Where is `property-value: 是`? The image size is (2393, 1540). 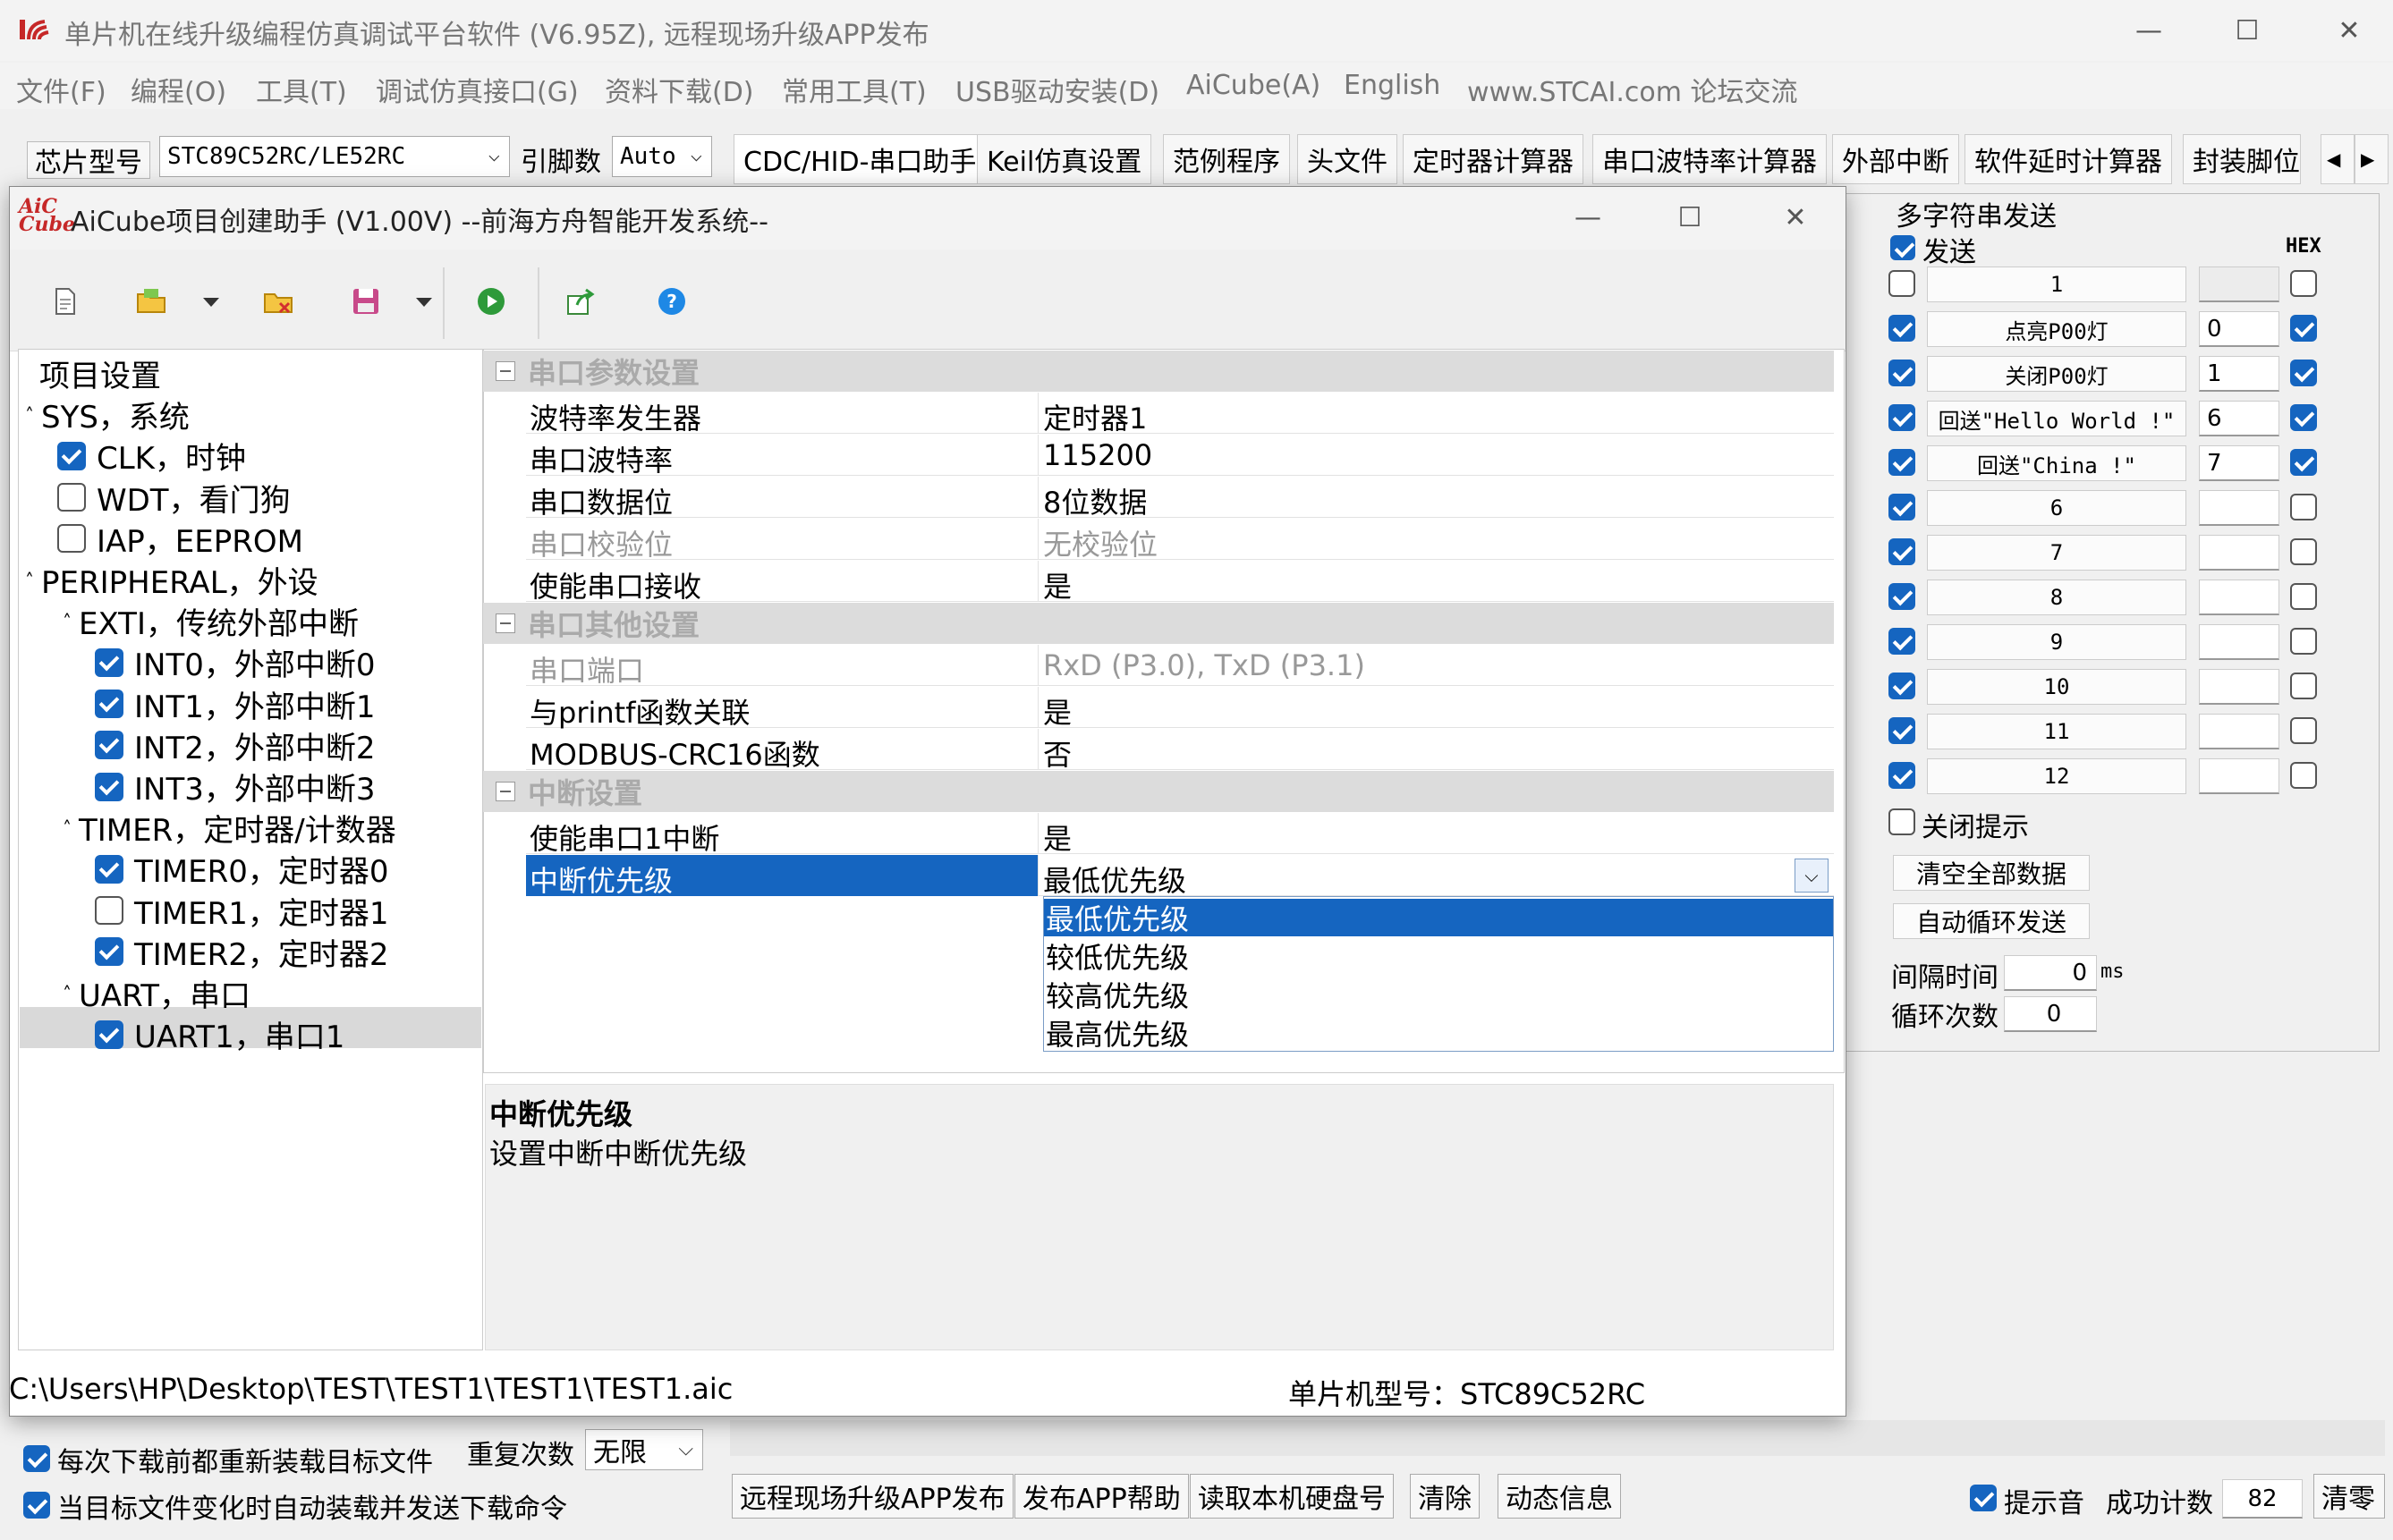 property-value: 是 is located at coordinates (1057, 837).